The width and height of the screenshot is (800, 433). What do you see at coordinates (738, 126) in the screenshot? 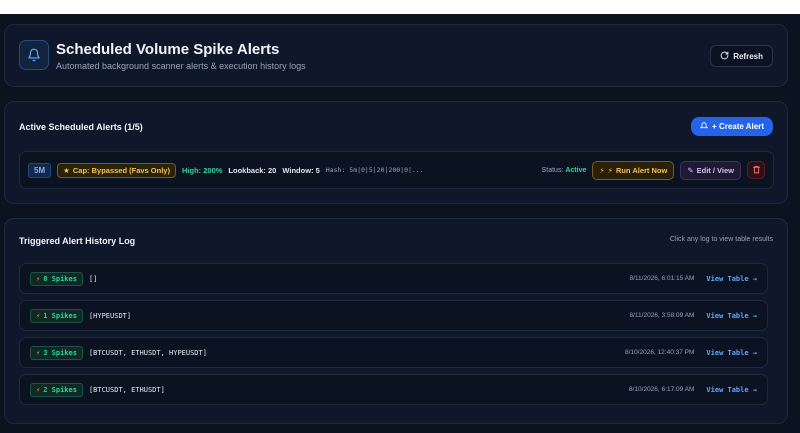
I see `create-alert-label: + Create Alert` at bounding box center [738, 126].